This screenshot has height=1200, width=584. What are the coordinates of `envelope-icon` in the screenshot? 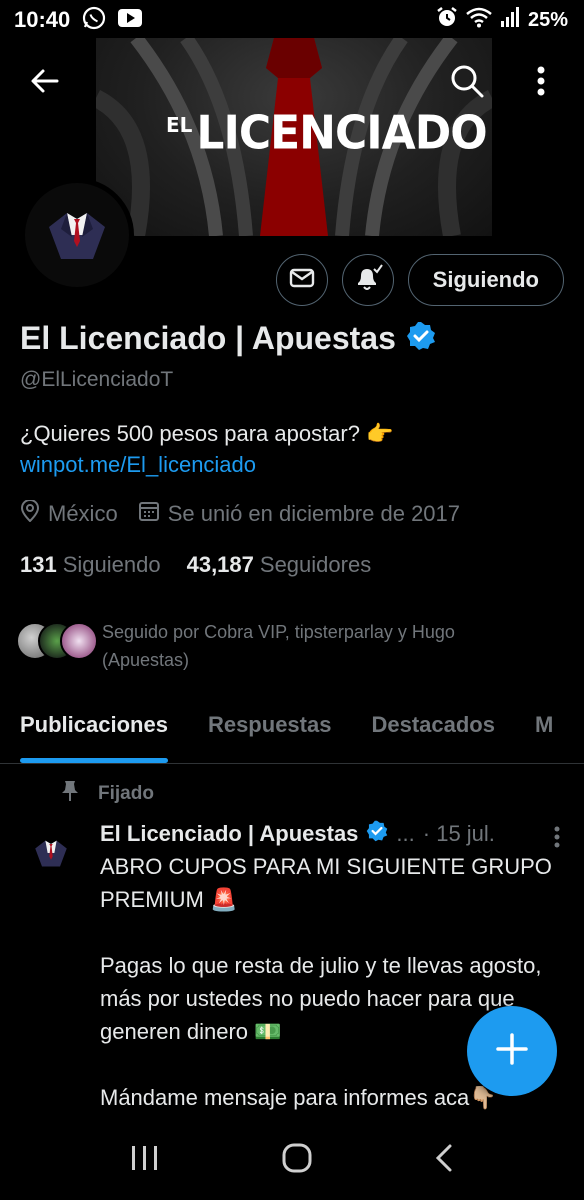 It's located at (302, 280).